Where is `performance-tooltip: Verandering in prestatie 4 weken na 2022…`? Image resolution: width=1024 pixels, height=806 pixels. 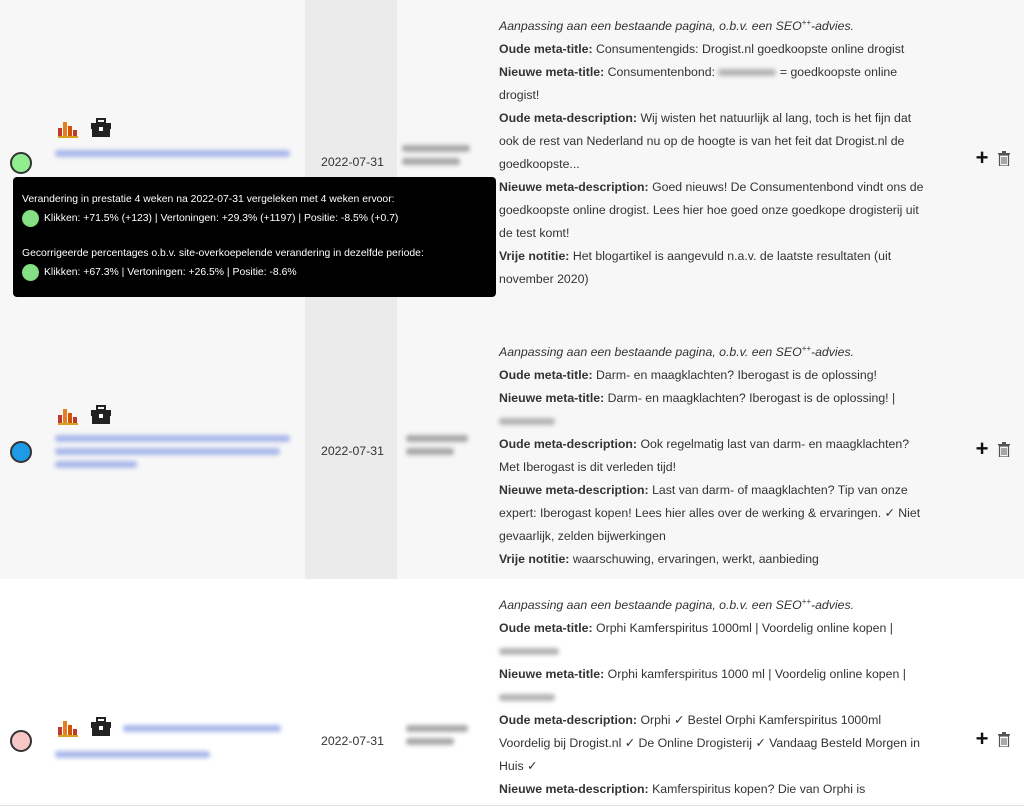 performance-tooltip: Verandering in prestatie 4 weken na 2022… is located at coordinates (254, 237).